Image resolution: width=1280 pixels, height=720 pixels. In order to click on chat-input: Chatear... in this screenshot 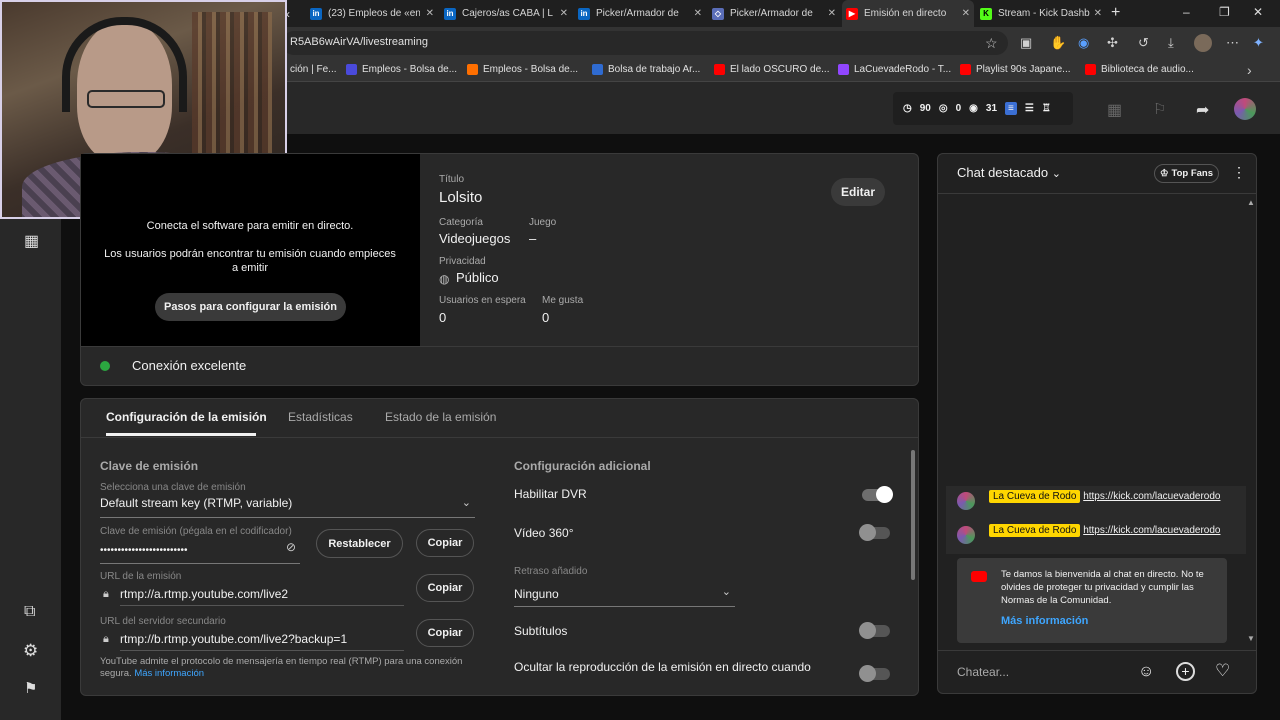, I will do `click(1041, 672)`.